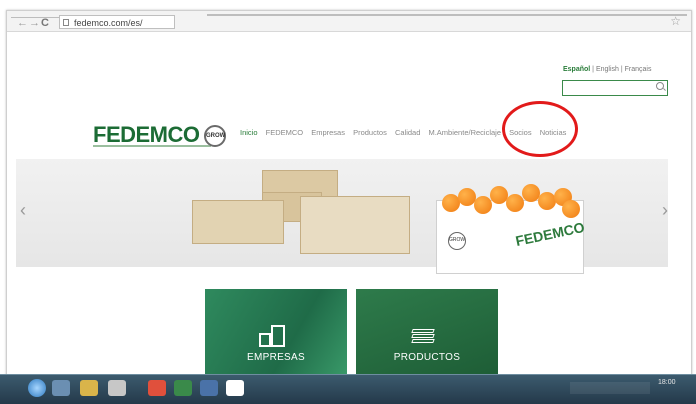  What do you see at coordinates (407, 132) in the screenshot?
I see `menu-item-calidad: Calidad` at bounding box center [407, 132].